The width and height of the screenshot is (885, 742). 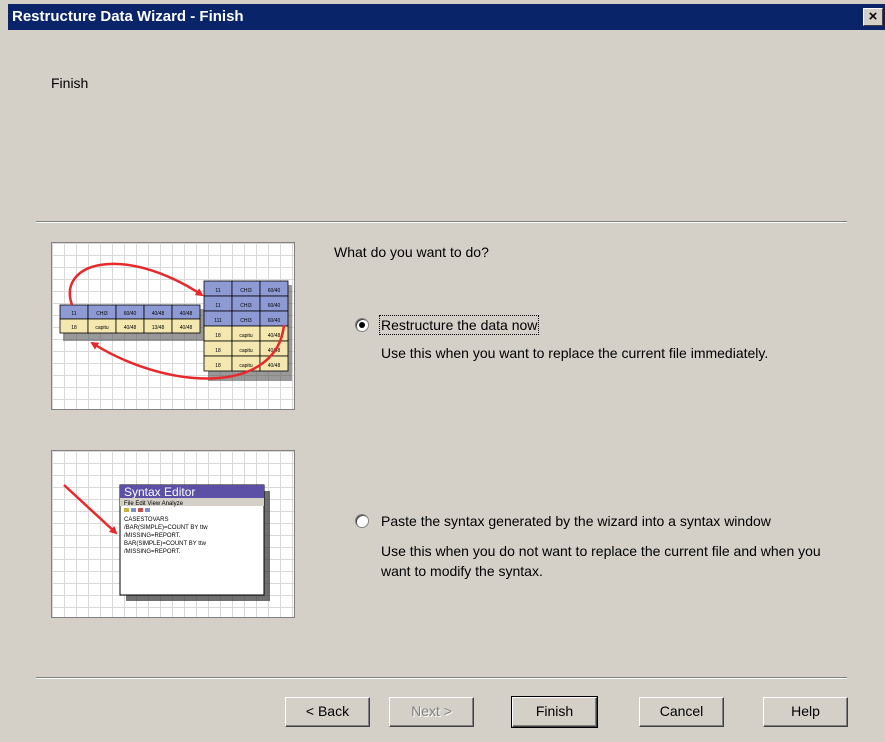 What do you see at coordinates (74, 328) in the screenshot?
I see `wide-table-cell-text: 18` at bounding box center [74, 328].